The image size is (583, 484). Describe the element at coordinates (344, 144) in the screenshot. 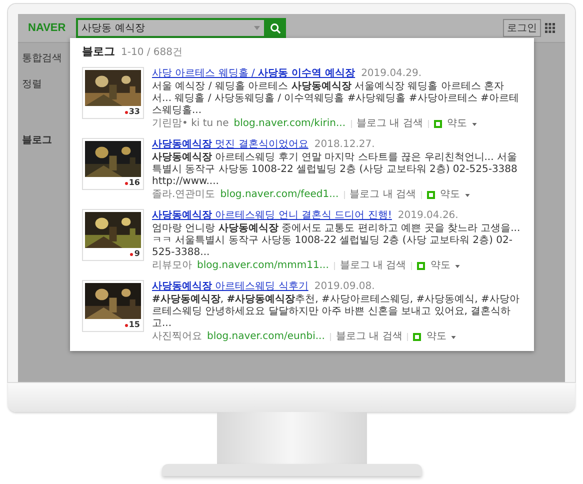

I see `post-date: 2018.12.27.` at that location.